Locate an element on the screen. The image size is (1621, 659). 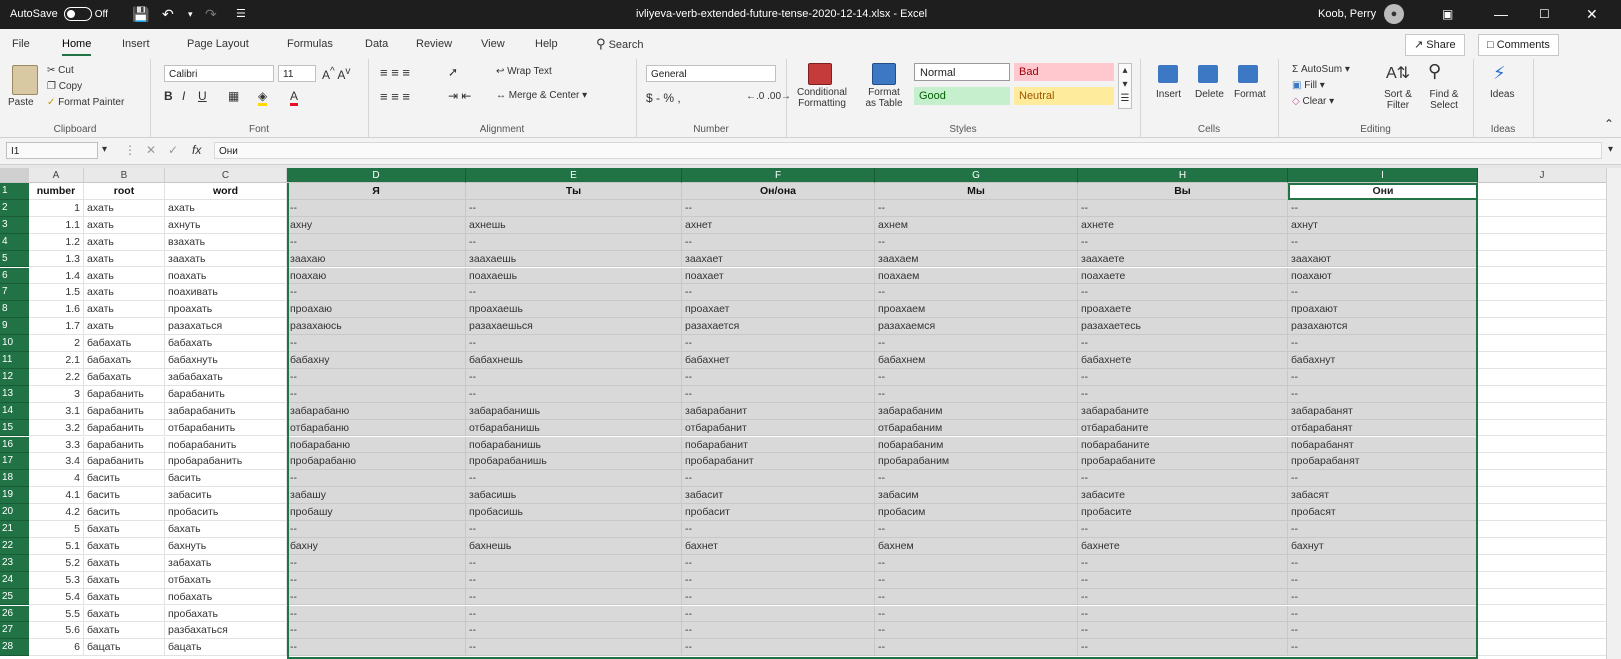
tab-data: Data is located at coordinates (376, 44).